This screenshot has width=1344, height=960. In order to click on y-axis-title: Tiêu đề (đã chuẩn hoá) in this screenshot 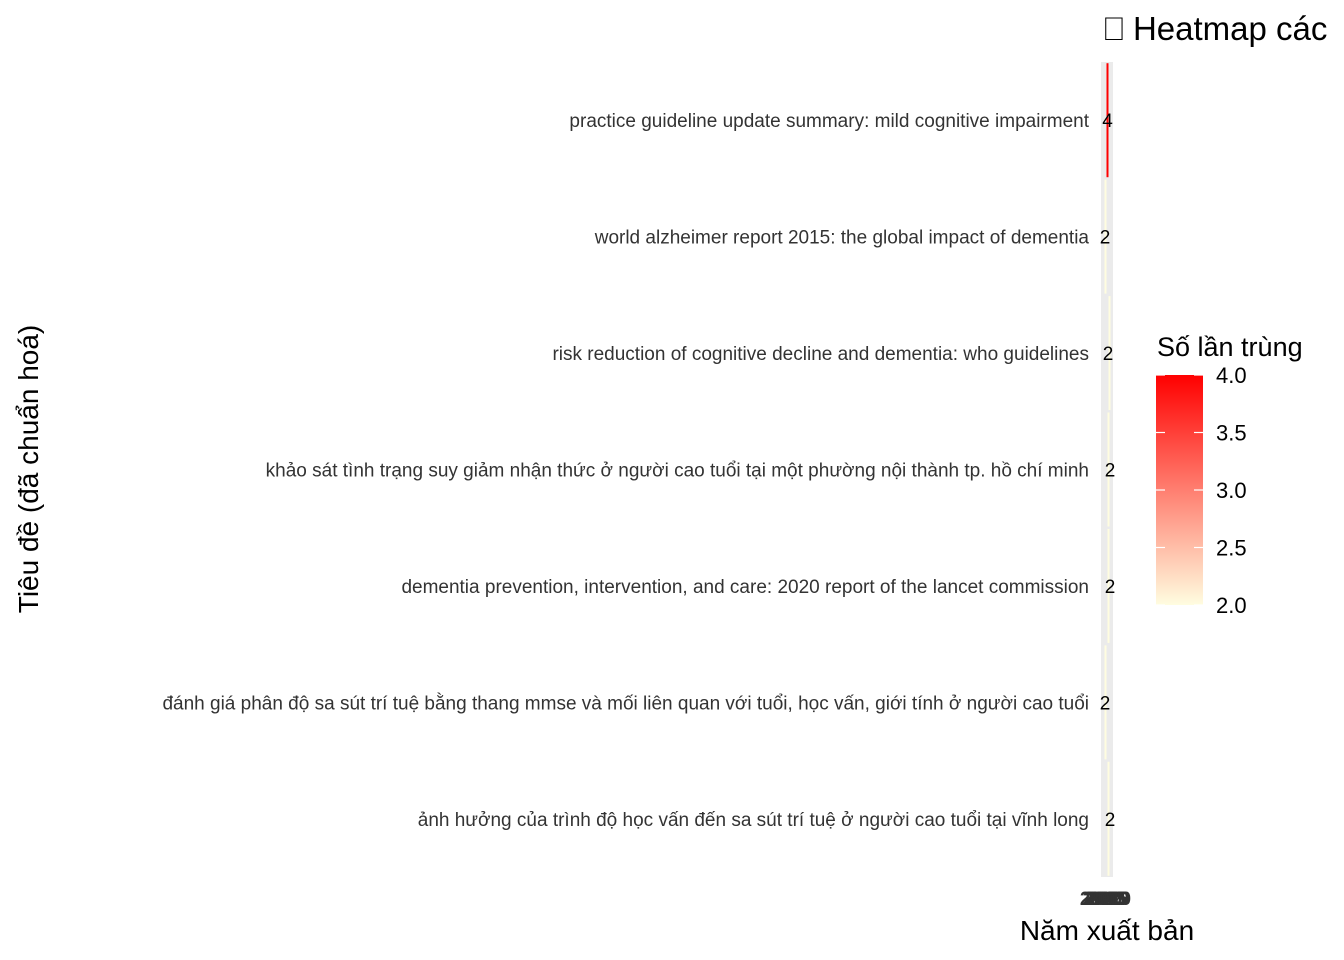, I will do `click(28, 469)`.